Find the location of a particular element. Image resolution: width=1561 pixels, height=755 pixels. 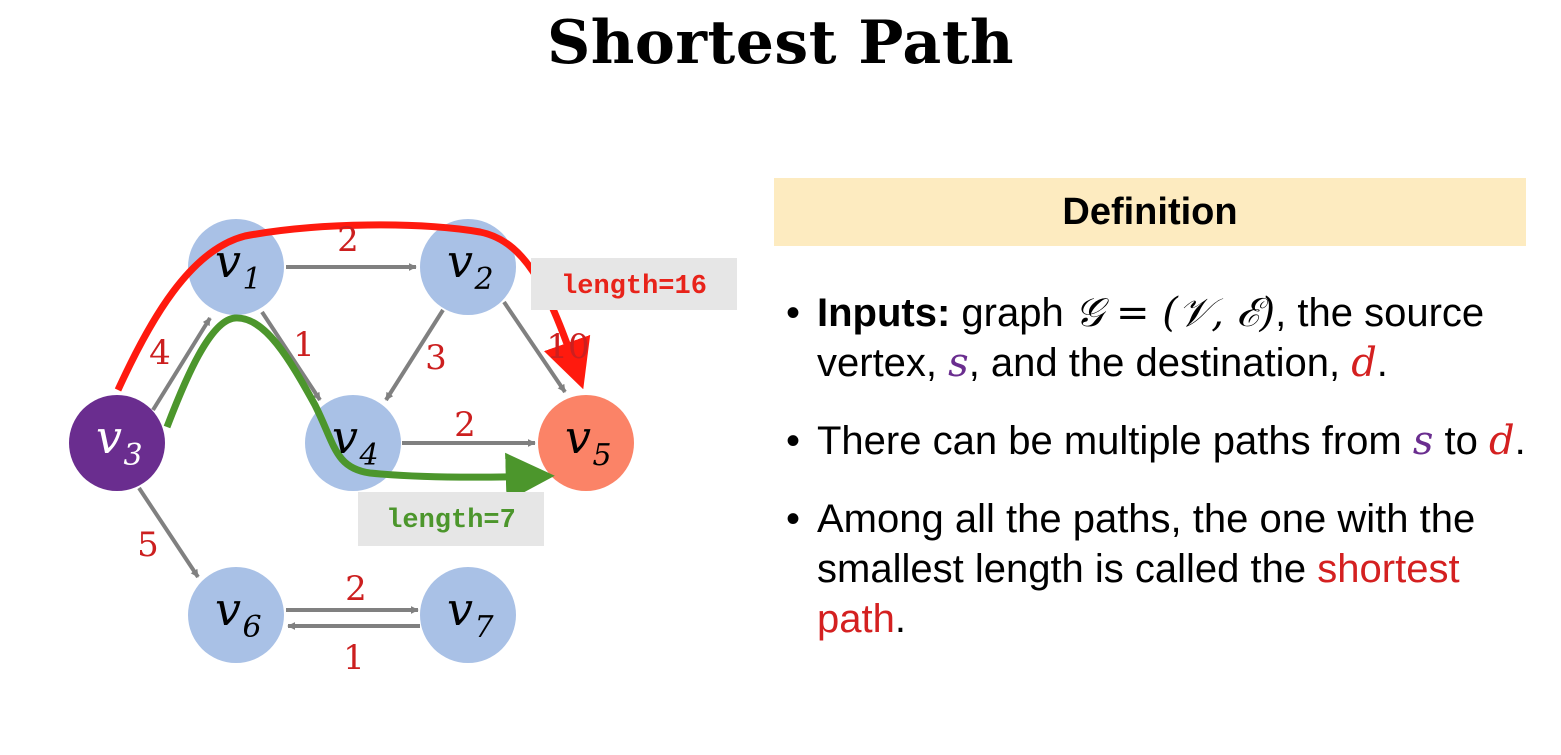

node-label-v7: v is located at coordinates (460, 609).